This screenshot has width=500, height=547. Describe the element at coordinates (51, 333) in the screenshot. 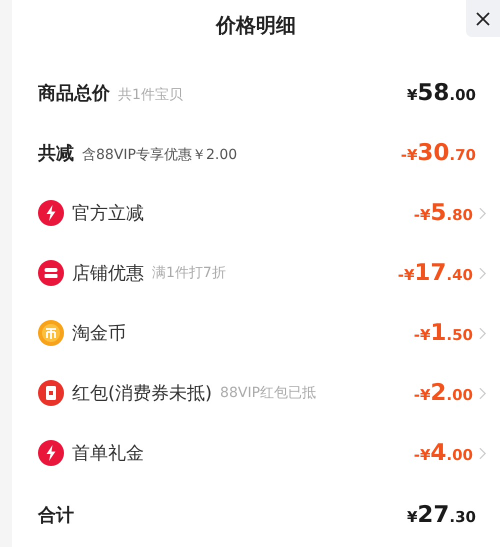

I see `coin-icon` at that location.